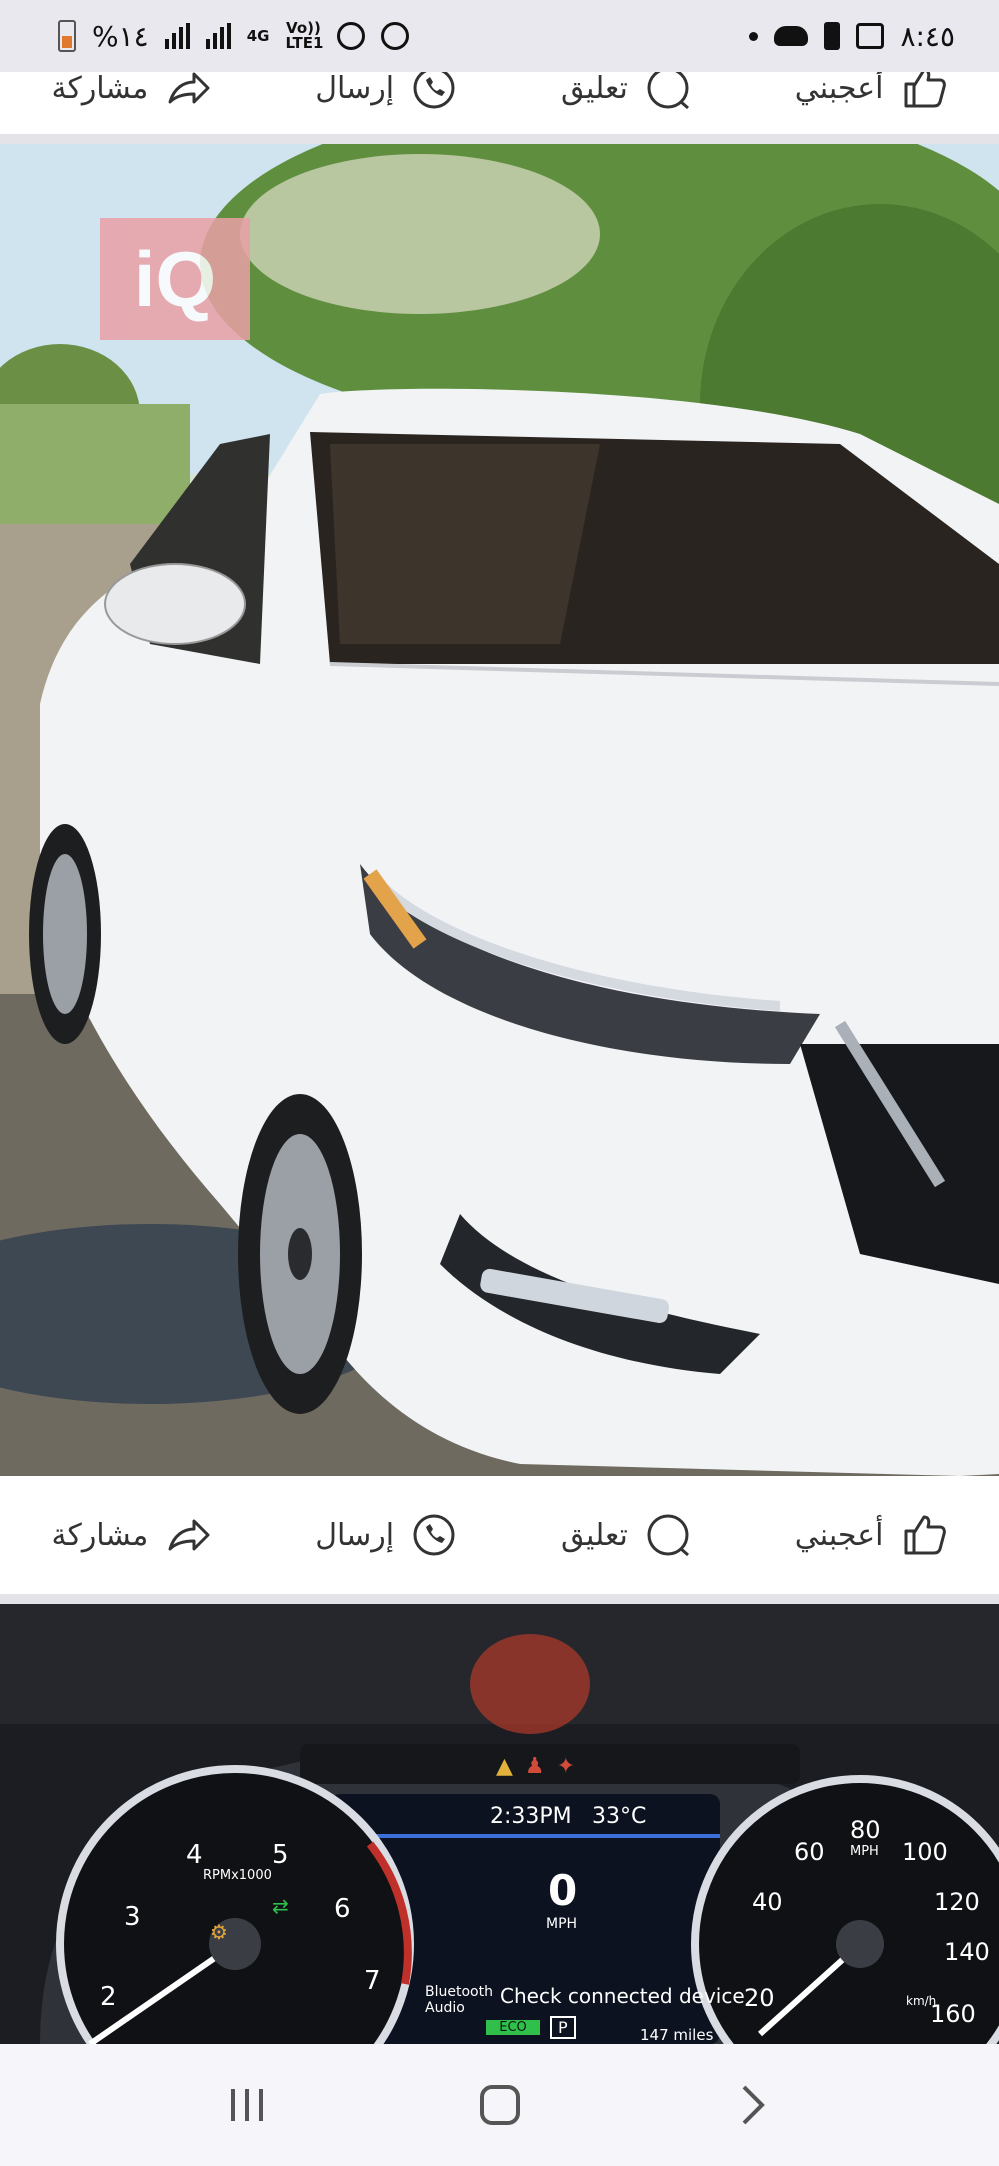  I want to click on home-button, so click(500, 2105).